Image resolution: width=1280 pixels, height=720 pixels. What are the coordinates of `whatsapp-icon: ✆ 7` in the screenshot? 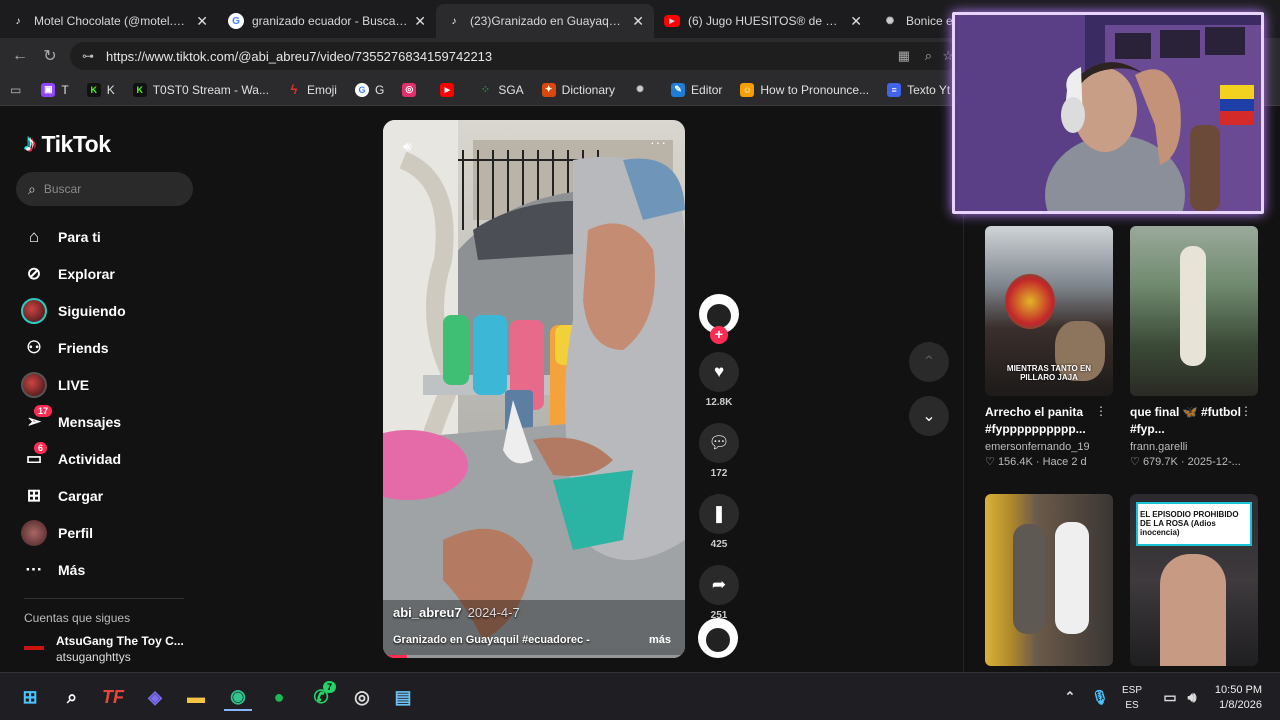 It's located at (322, 696).